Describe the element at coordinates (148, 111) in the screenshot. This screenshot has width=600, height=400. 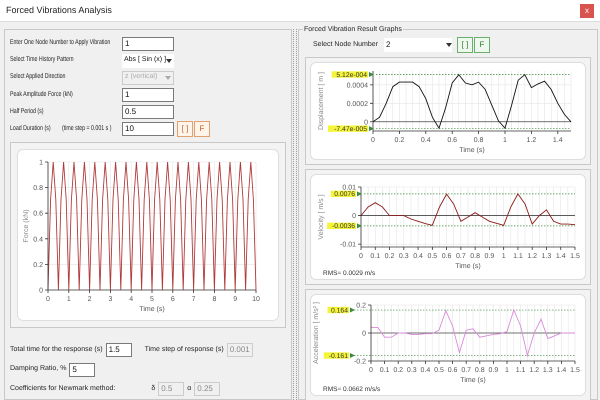
I see `input-field: 0.5` at that location.